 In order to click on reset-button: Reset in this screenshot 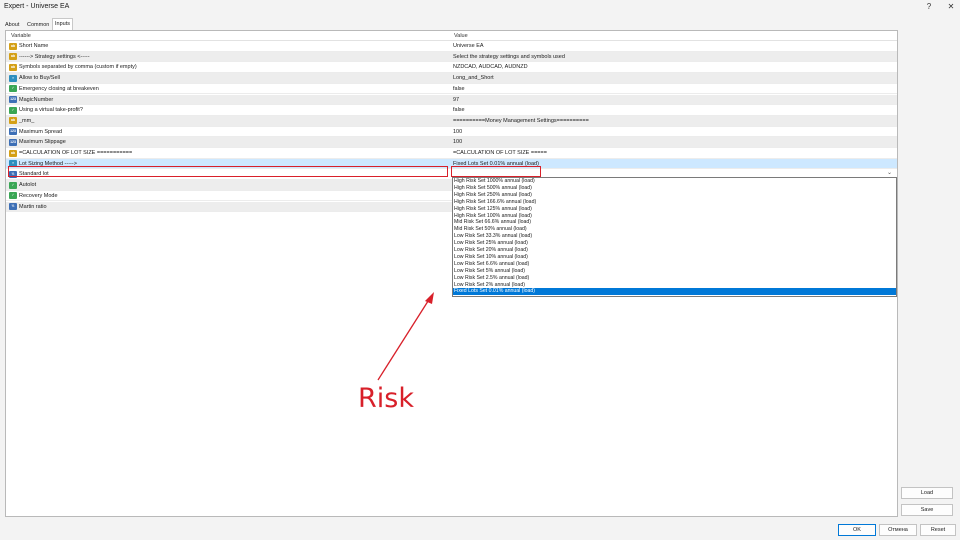, I will do `click(938, 530)`.